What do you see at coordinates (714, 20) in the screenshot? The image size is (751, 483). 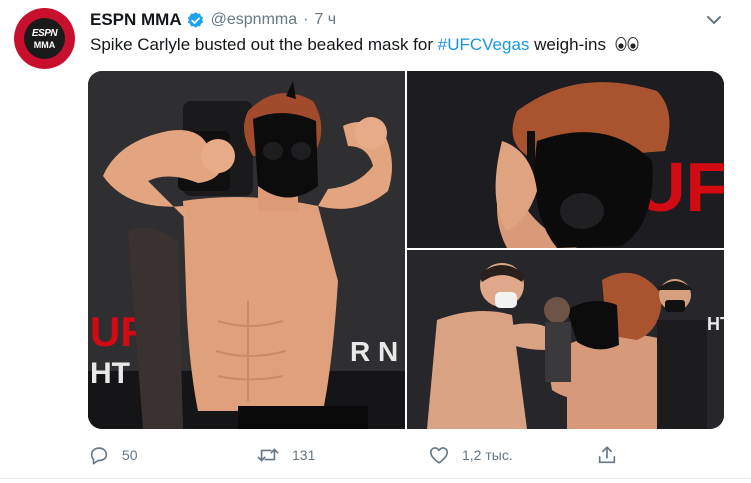 I see `chevron-down-icon` at bounding box center [714, 20].